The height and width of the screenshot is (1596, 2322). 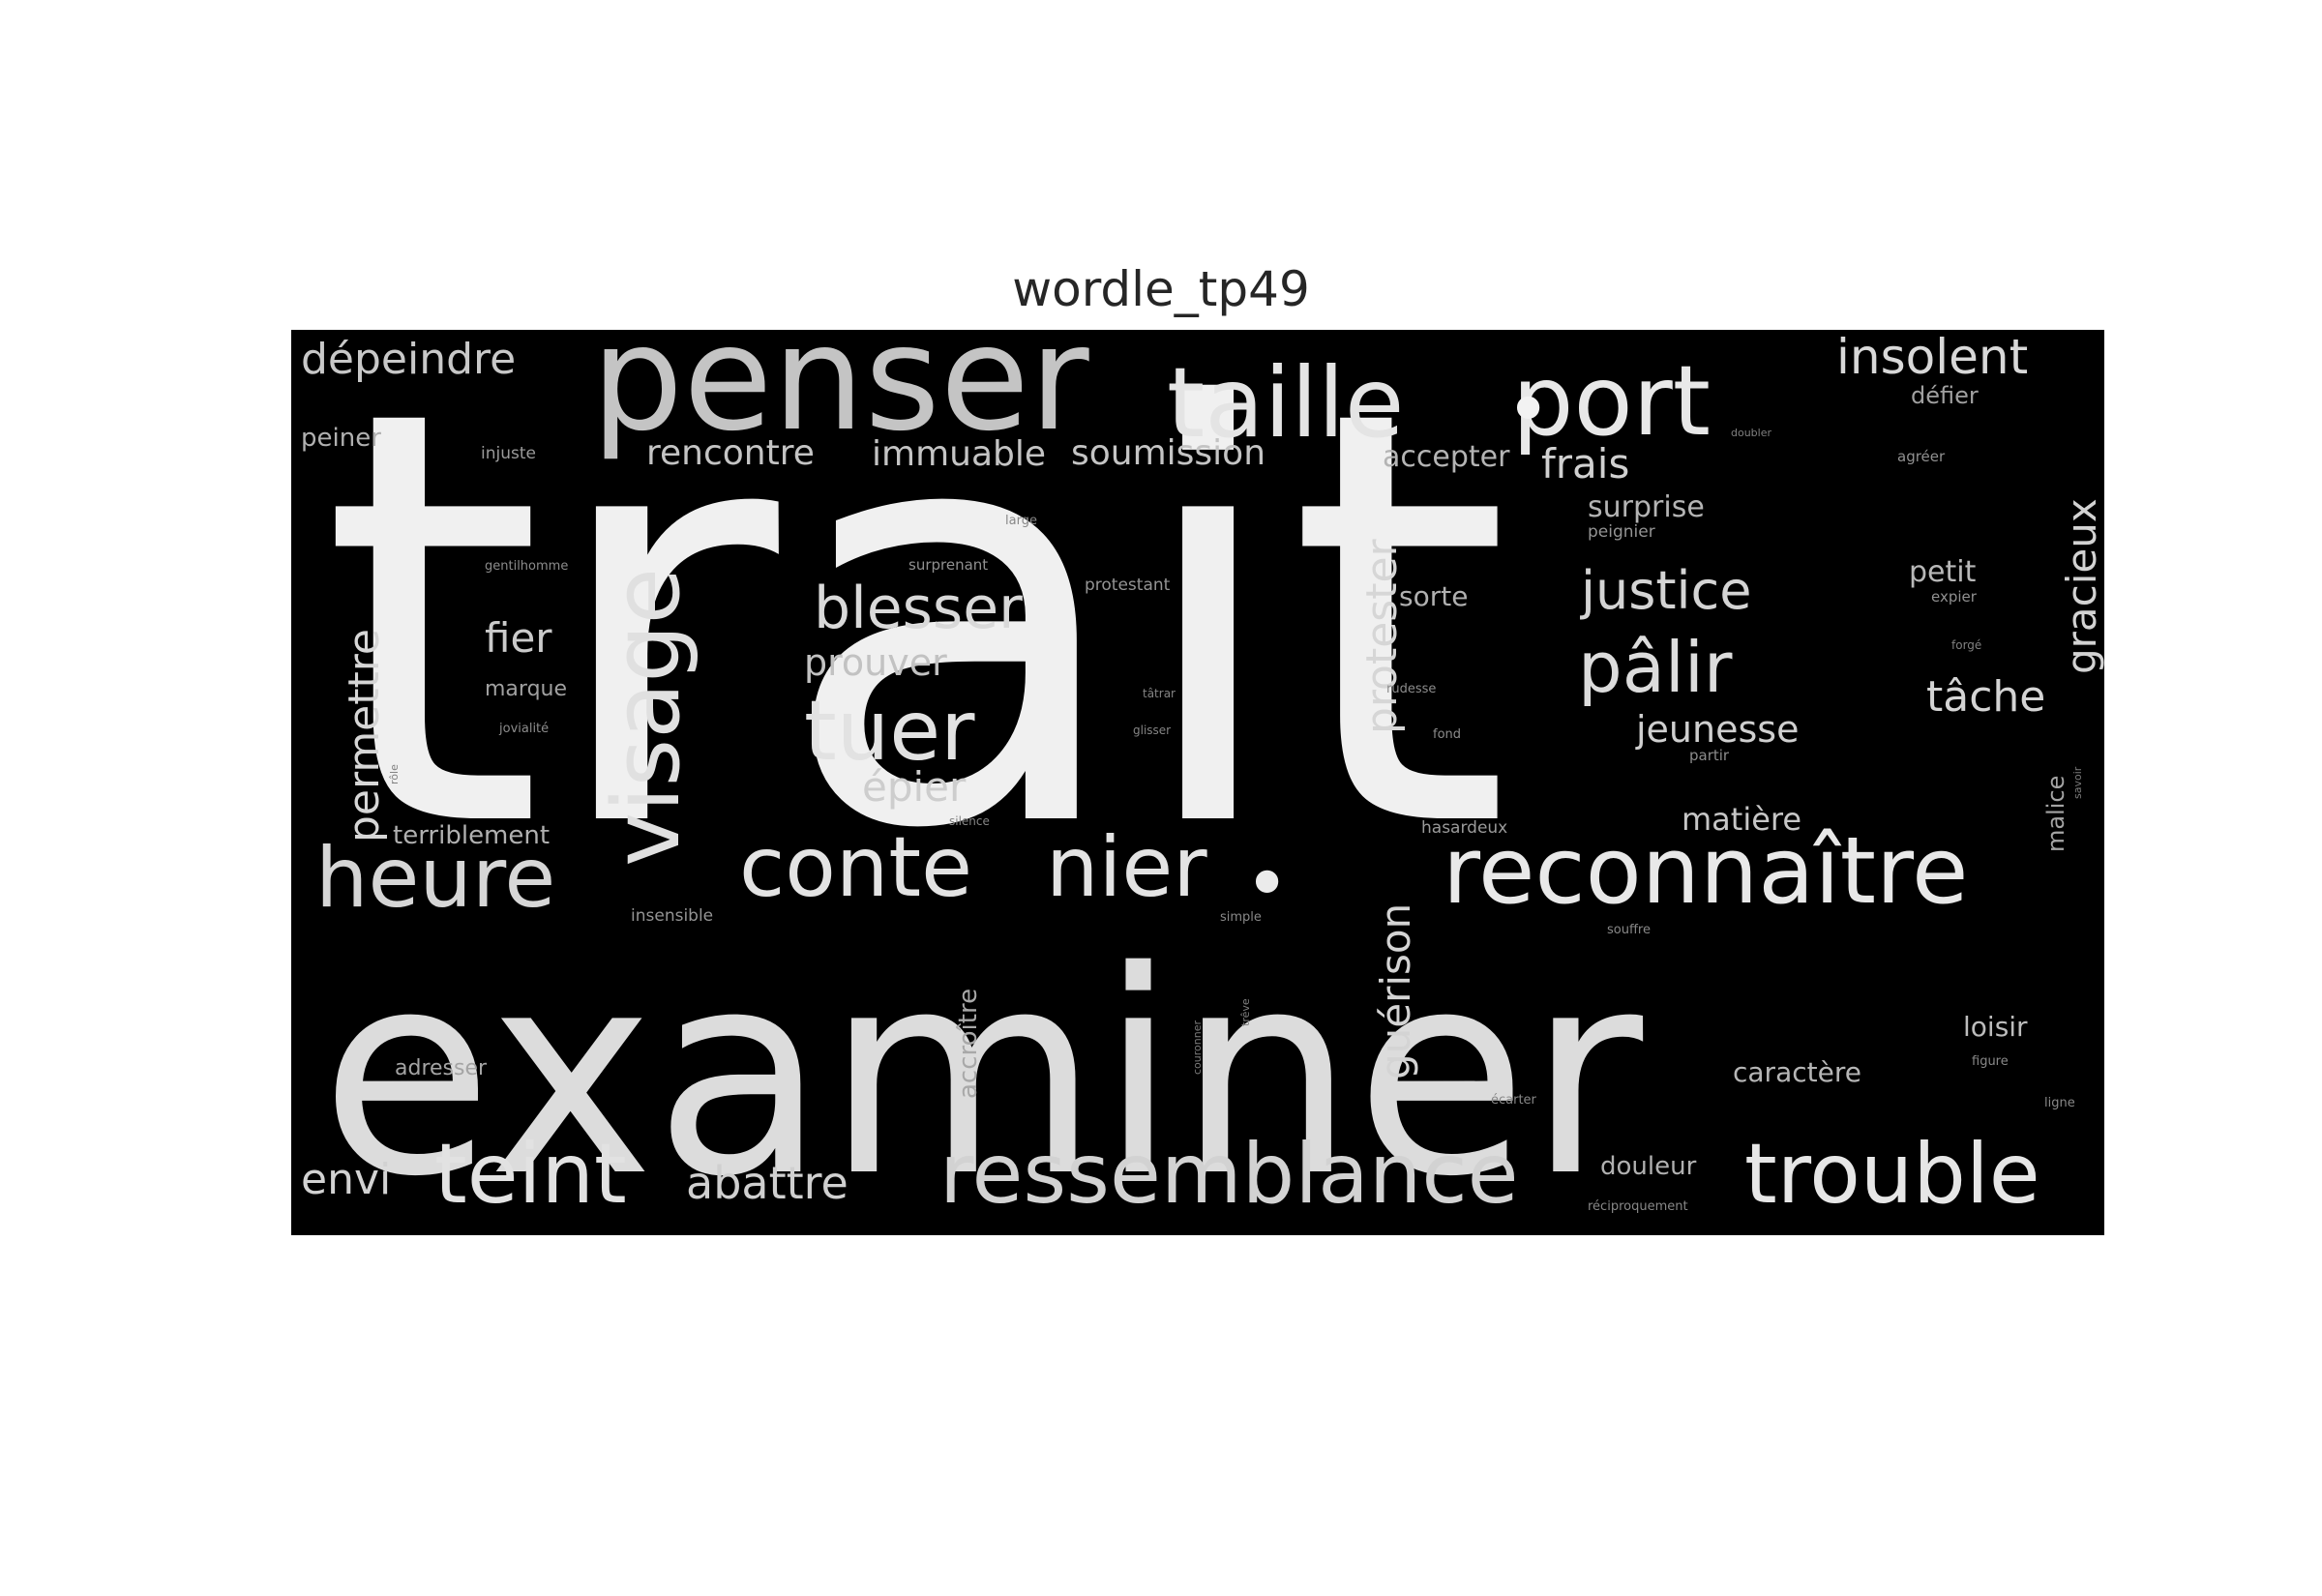 I want to click on word: peiner, so click(x=341, y=438).